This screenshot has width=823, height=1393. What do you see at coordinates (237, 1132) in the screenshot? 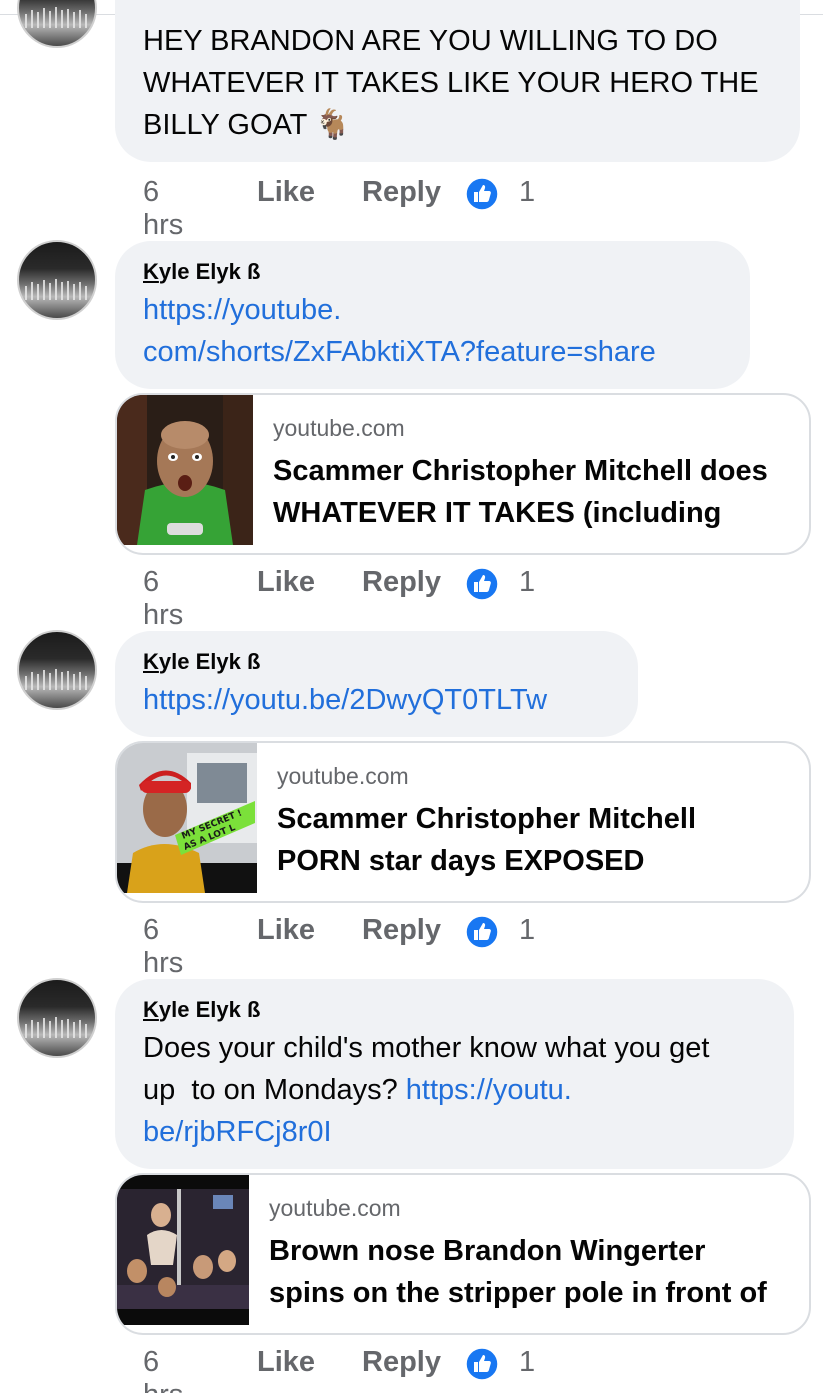
I see `comment-link: be/rjbRFCj8r0I` at bounding box center [237, 1132].